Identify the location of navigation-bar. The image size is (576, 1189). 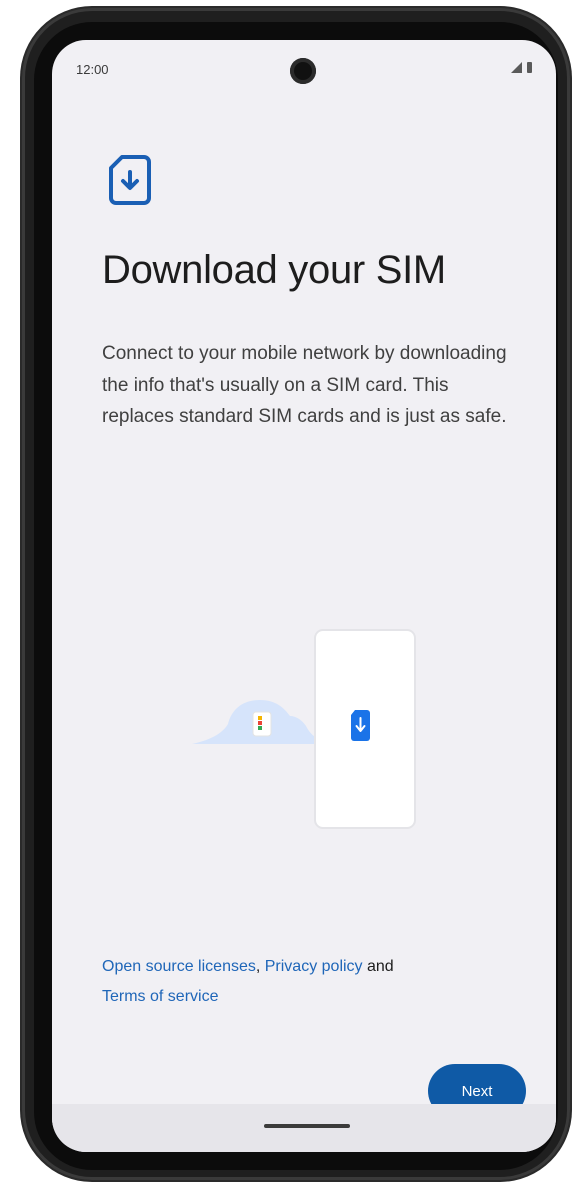
(304, 1128).